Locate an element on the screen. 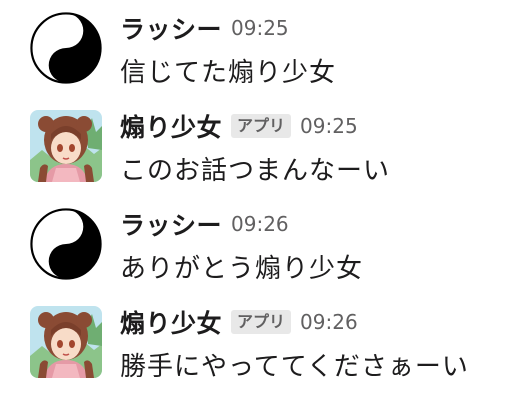 This screenshot has height=406, width=516. message-text: このお話つまんなーい is located at coordinates (255, 171).